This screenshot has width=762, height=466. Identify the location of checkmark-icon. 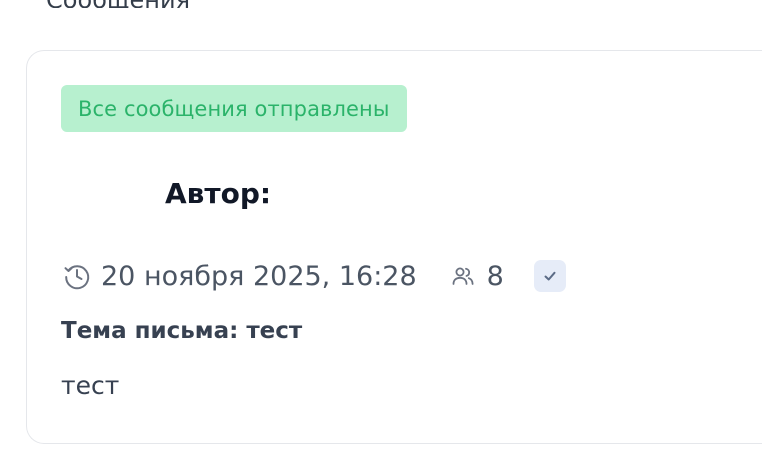
(550, 276).